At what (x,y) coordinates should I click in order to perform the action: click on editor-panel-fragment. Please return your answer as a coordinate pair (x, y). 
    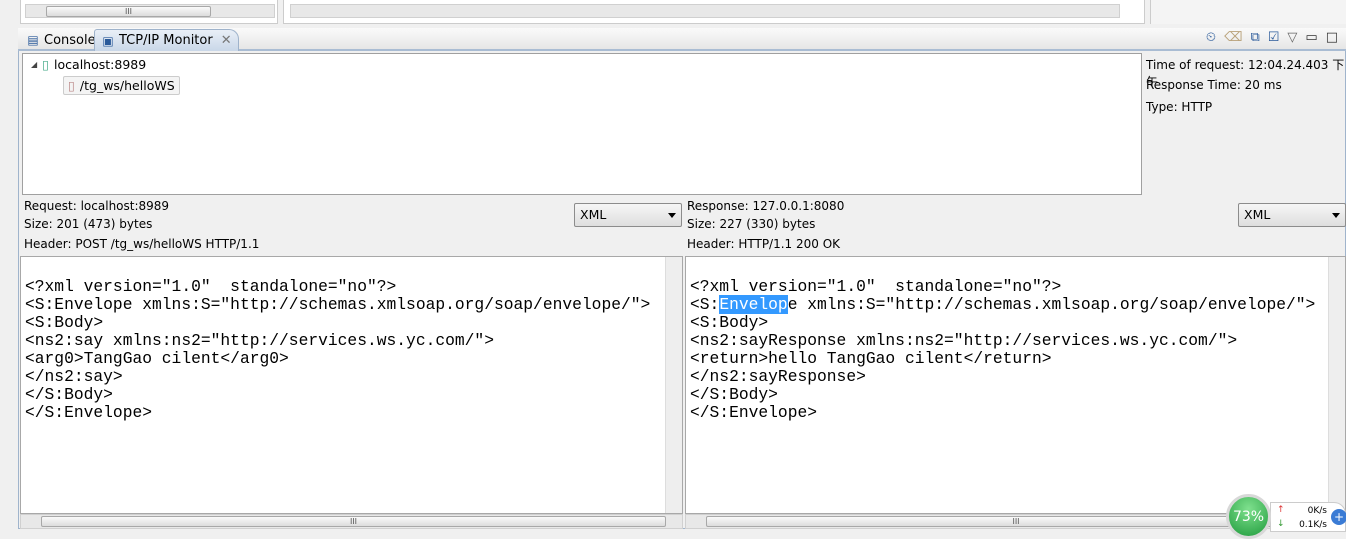
    Looking at the image, I should click on (714, 12).